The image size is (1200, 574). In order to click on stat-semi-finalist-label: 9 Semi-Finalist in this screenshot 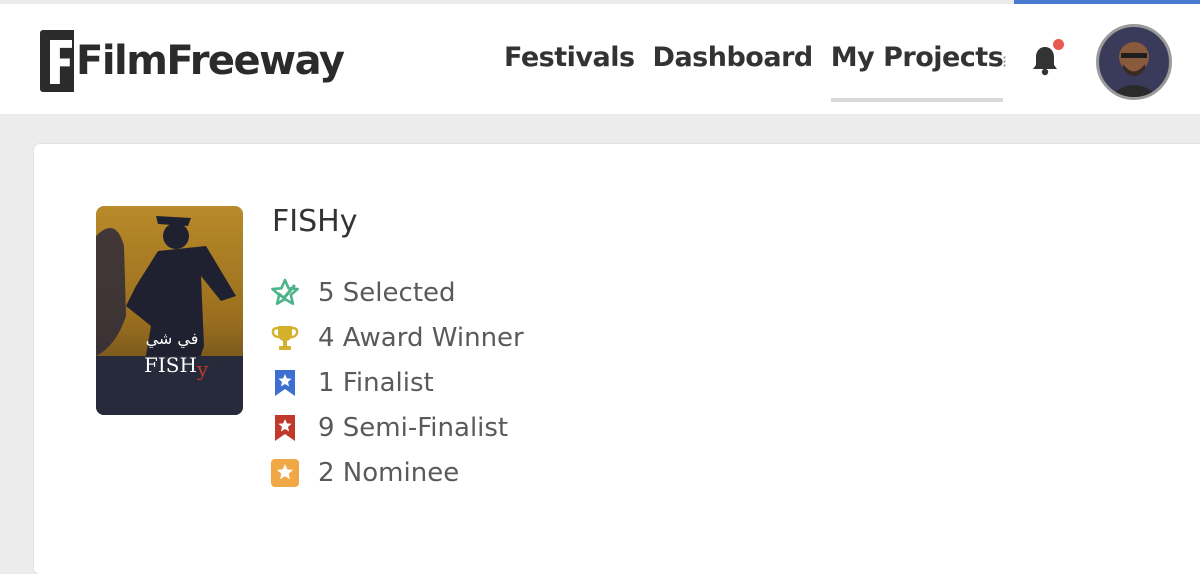, I will do `click(413, 427)`.